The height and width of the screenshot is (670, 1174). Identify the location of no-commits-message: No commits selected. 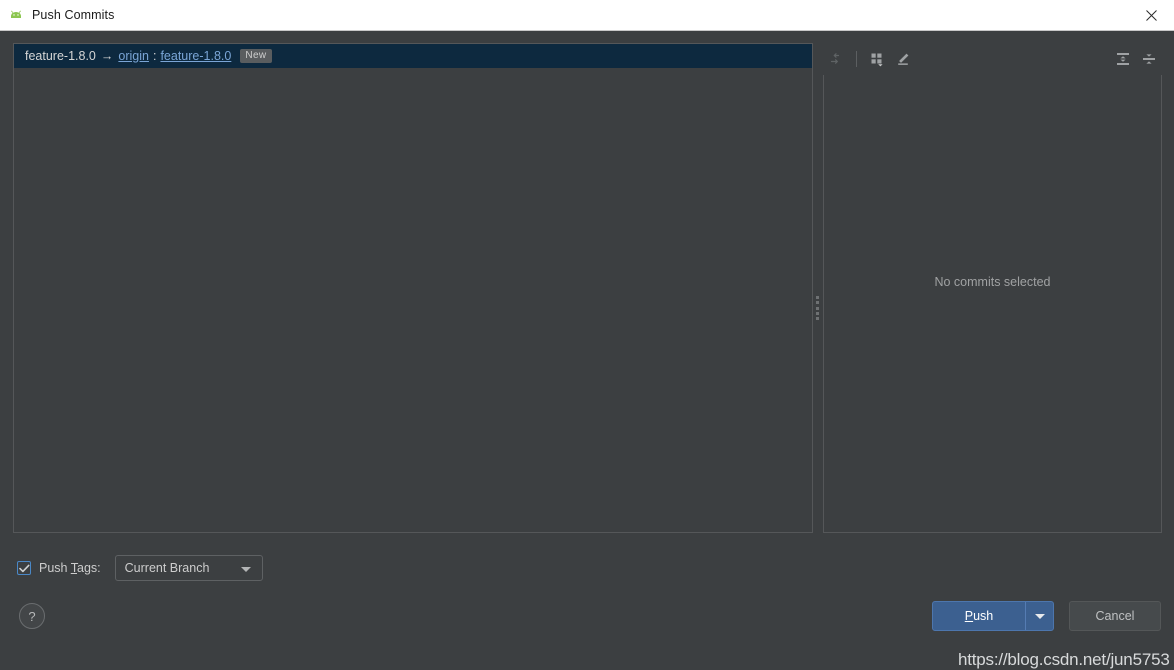
(992, 281).